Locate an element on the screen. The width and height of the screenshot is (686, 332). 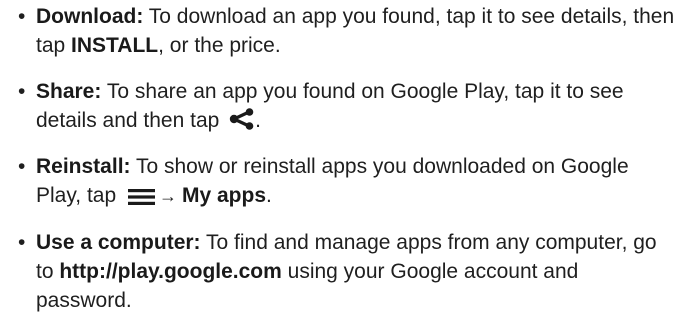
item-title: Reinstall: is located at coordinates (83, 166).